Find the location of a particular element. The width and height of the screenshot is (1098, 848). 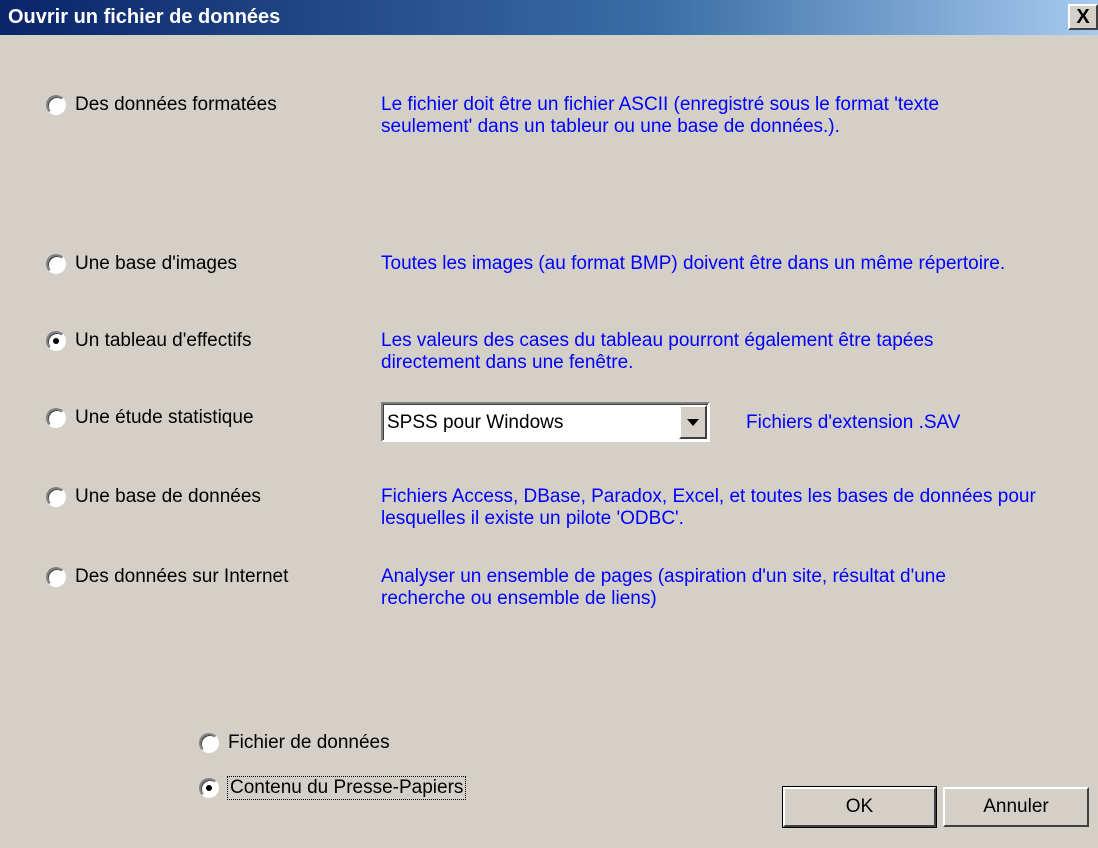

close-icon: X is located at coordinates (1083, 17).